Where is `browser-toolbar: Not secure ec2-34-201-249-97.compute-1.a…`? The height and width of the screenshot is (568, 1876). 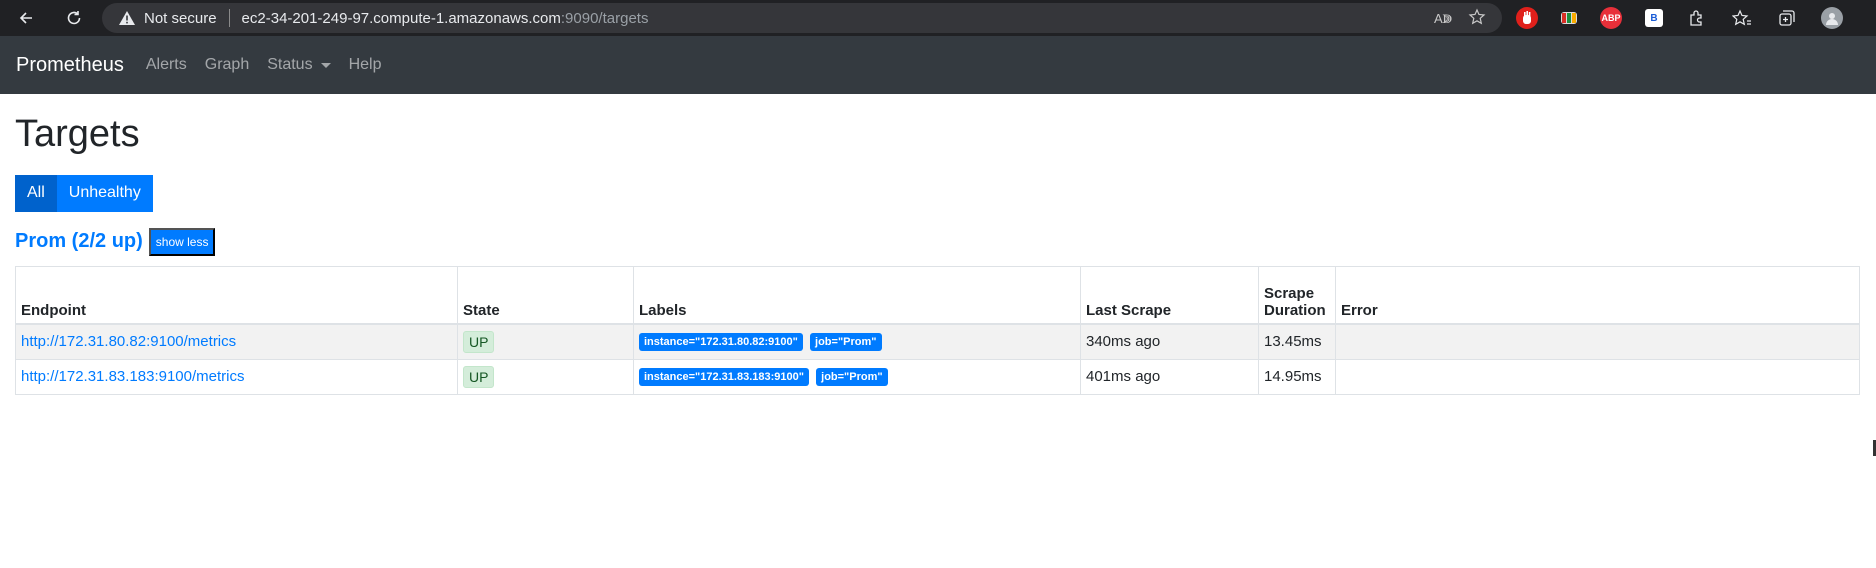 browser-toolbar: Not secure ec2-34-201-249-97.compute-1.a… is located at coordinates (938, 18).